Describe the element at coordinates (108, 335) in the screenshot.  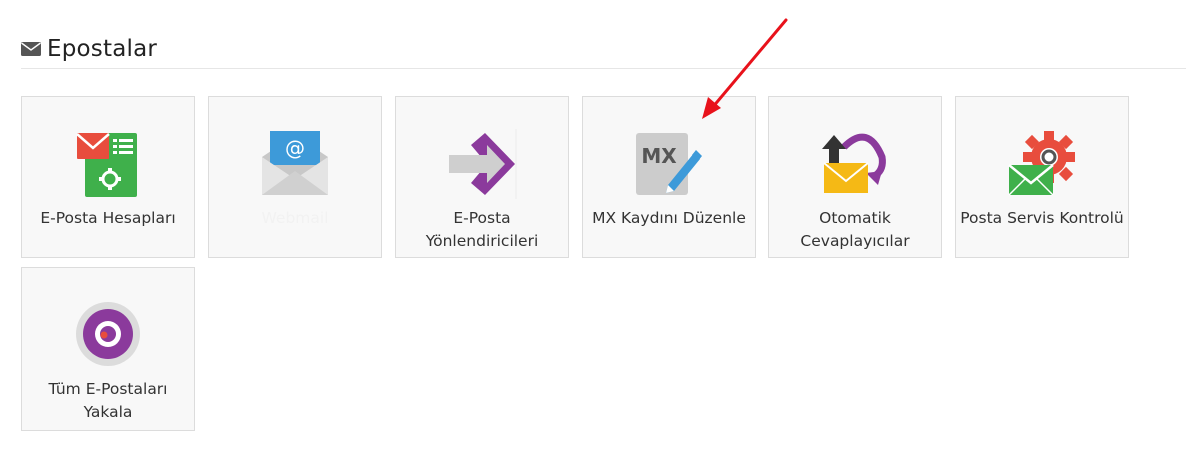
I see `catch-all-icon` at that location.